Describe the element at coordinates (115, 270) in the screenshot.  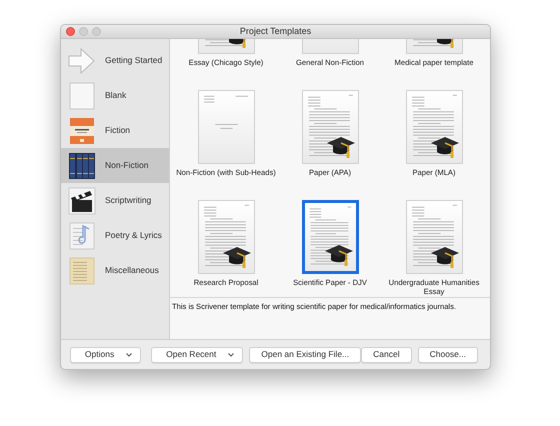
I see `sidebar-item: Miscellaneous` at that location.